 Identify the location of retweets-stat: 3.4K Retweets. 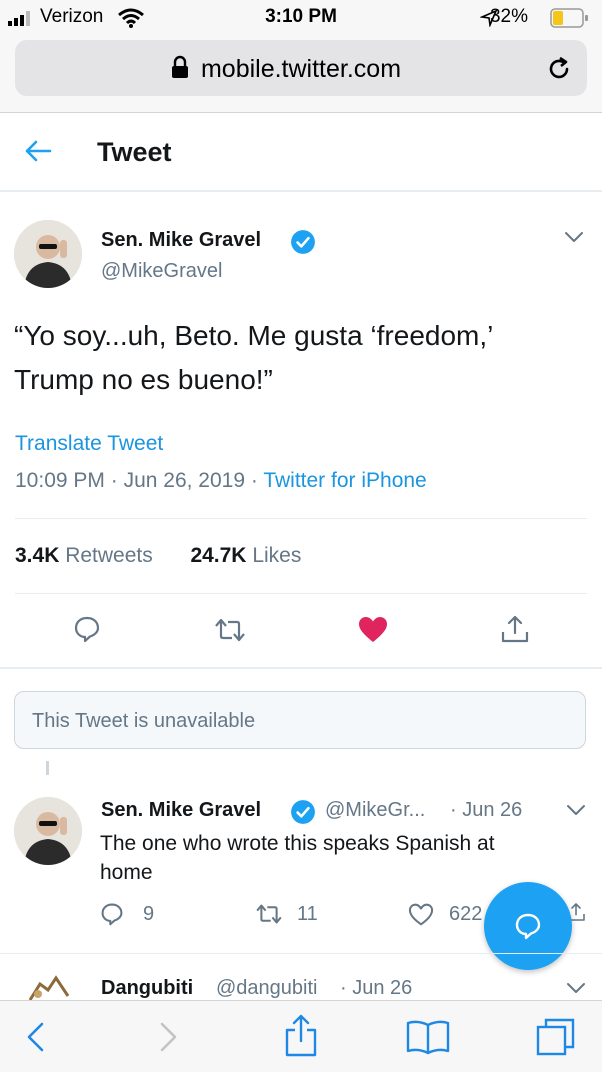
(84, 555).